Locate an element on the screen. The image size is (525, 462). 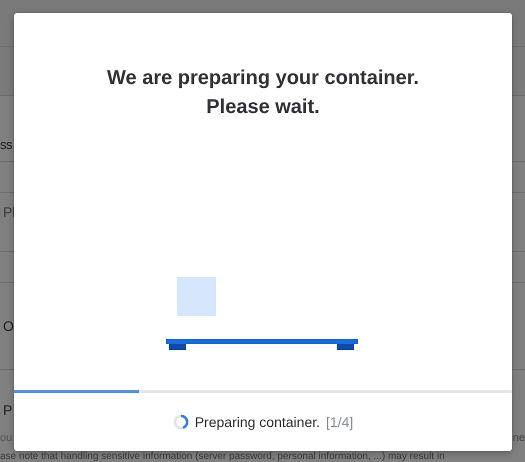
row-label: O is located at coordinates (8, 326).